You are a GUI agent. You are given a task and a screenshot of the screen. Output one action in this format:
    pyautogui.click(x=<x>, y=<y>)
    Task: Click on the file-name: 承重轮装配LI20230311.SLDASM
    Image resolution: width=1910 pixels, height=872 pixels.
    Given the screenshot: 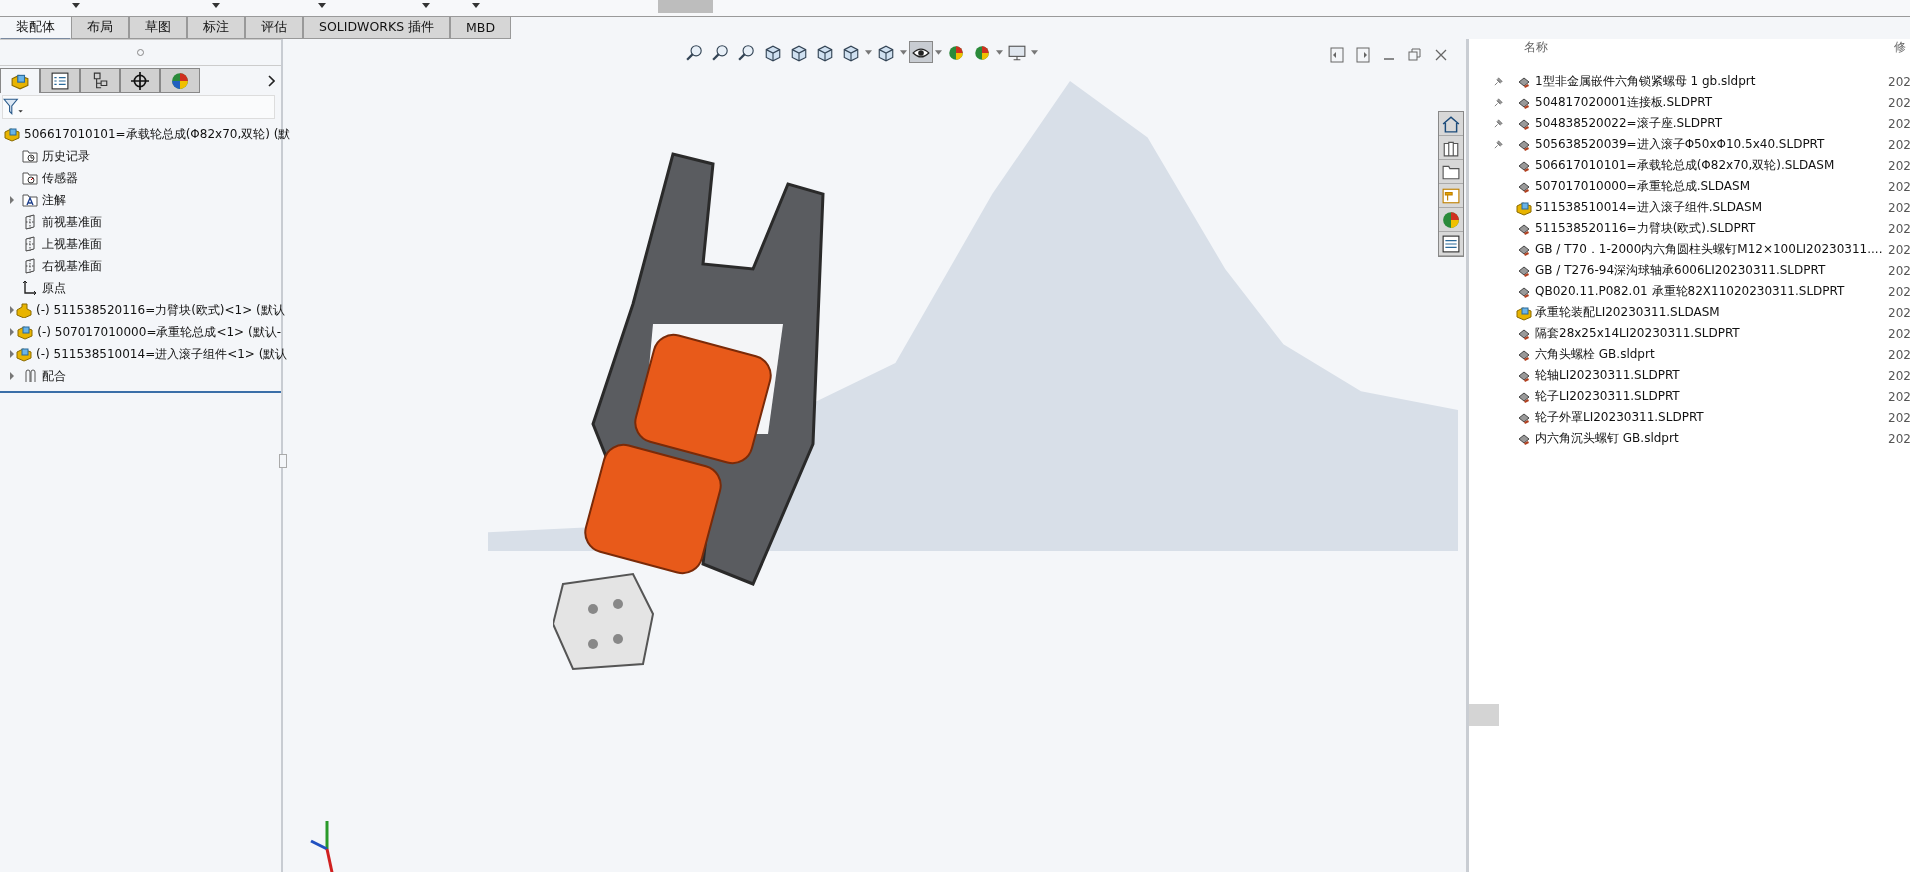 What is the action you would take?
    pyautogui.click(x=1627, y=312)
    